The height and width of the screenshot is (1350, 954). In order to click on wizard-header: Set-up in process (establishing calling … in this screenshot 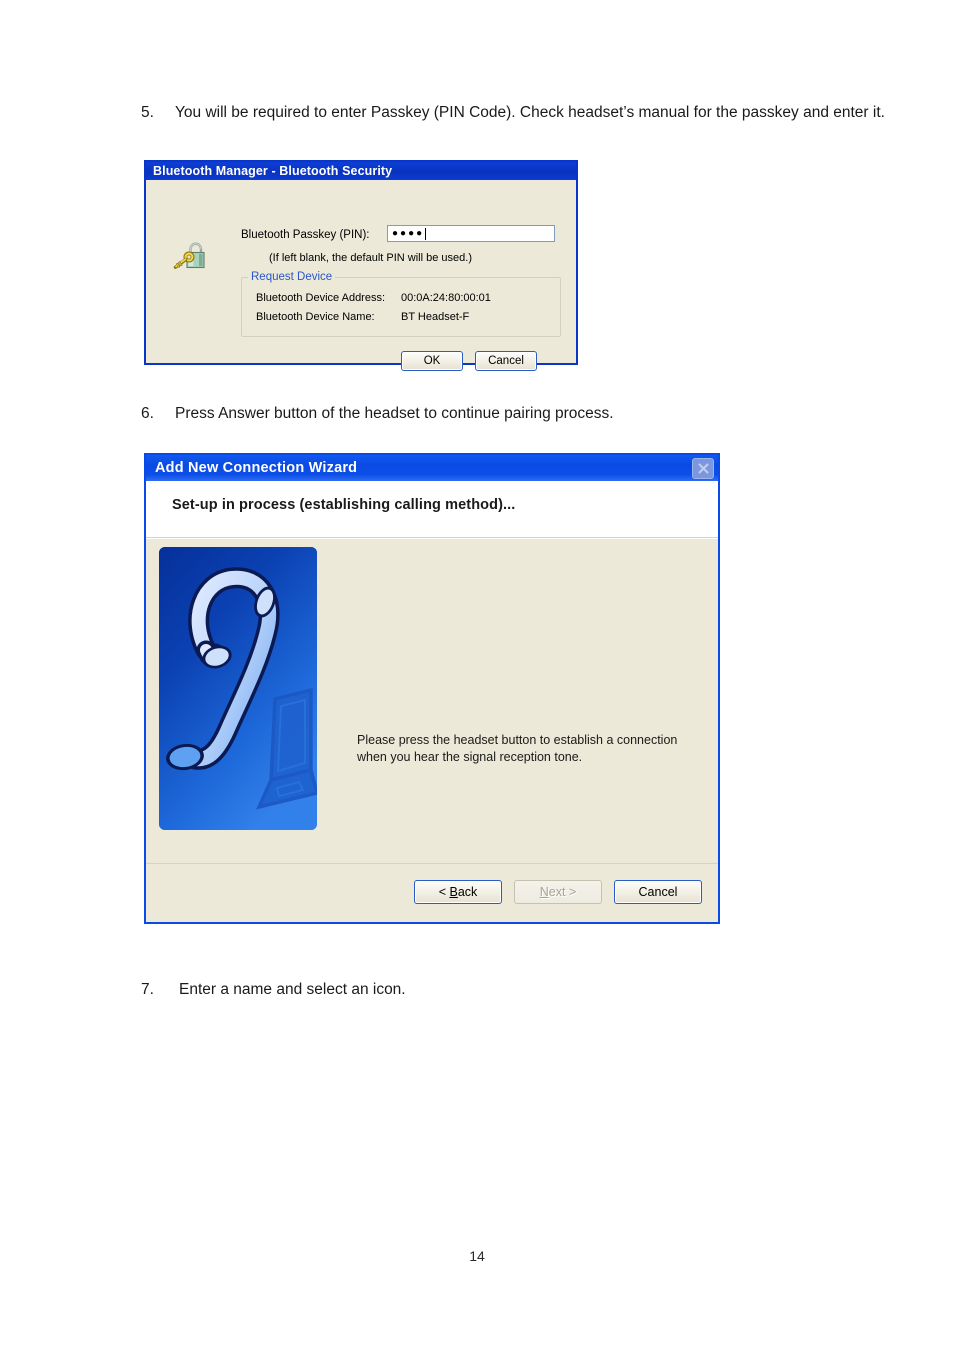, I will do `click(432, 509)`.